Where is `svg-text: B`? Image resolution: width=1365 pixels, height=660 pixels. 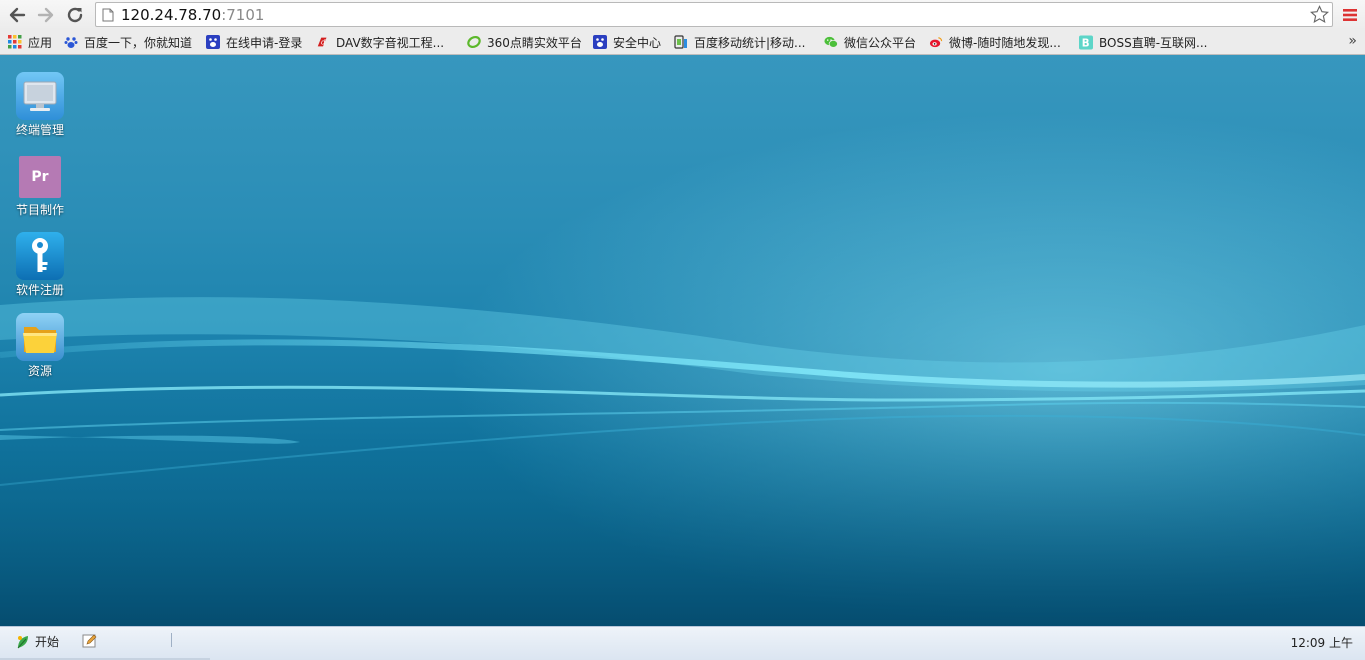 svg-text: B is located at coordinates (1086, 43).